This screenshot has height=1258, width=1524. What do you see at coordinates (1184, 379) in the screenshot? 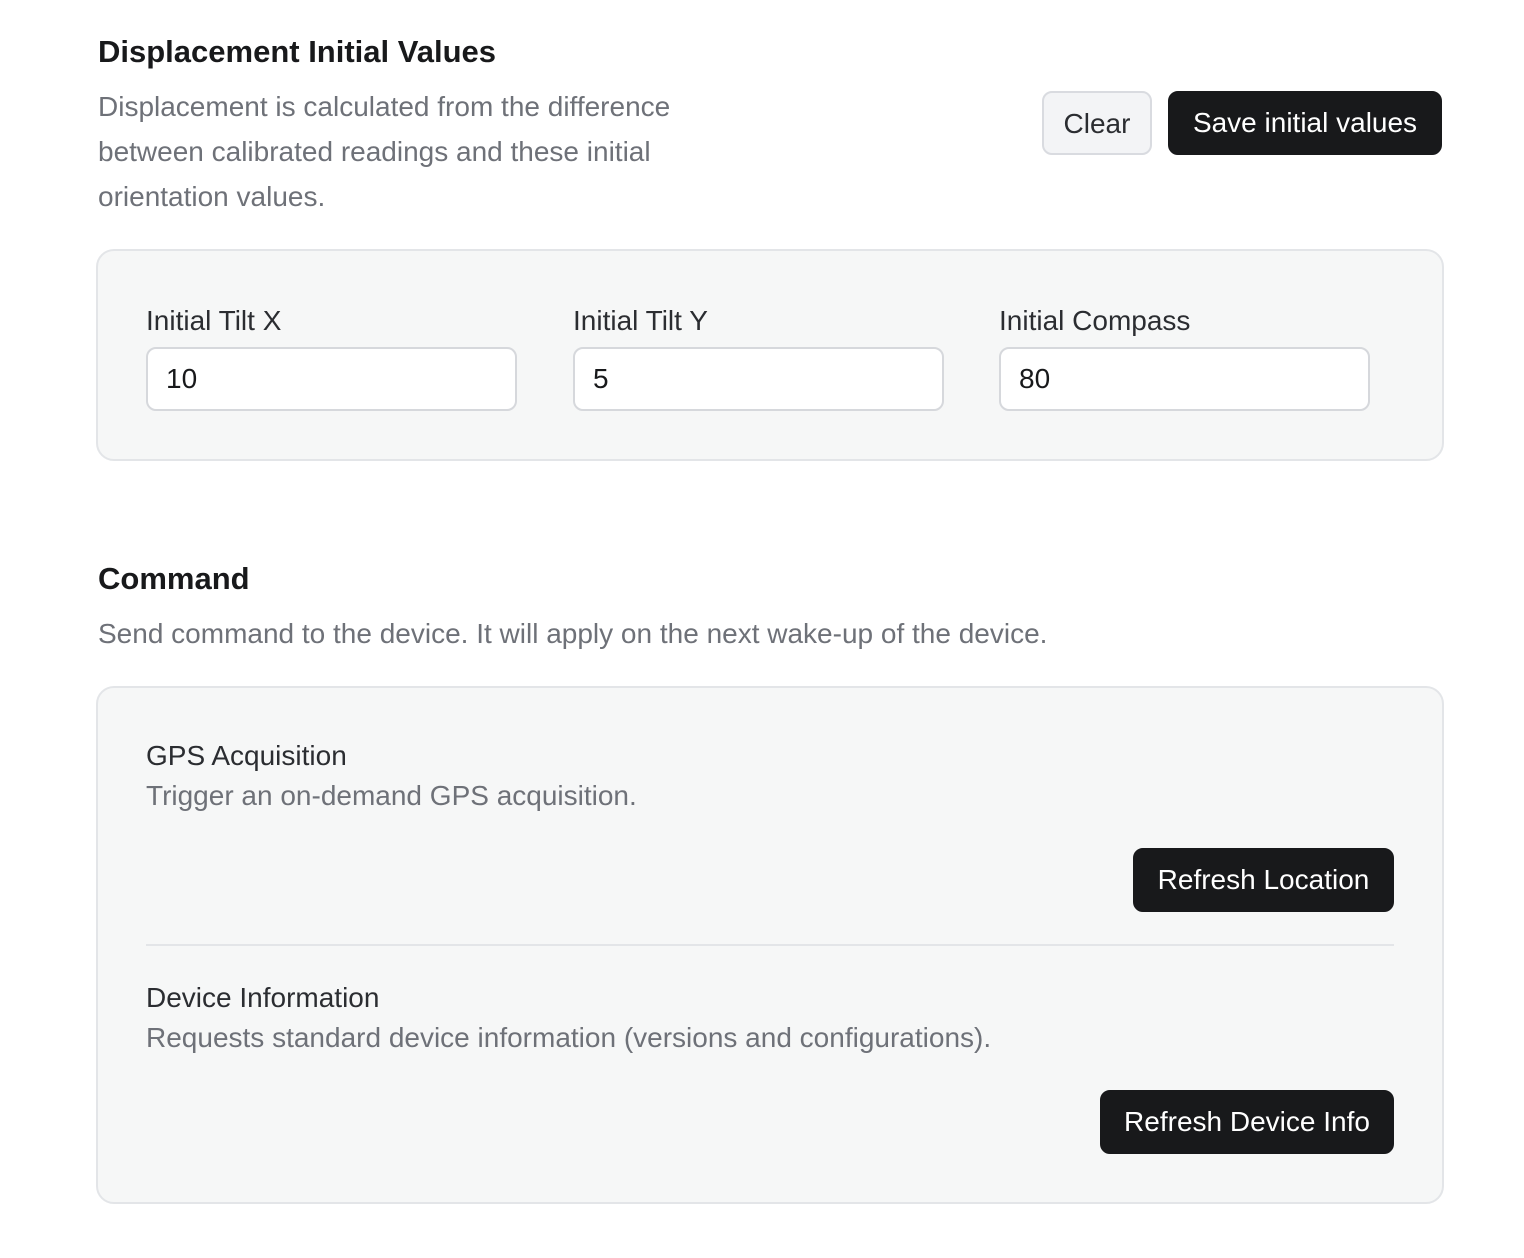
I see `initial-compass-input` at bounding box center [1184, 379].